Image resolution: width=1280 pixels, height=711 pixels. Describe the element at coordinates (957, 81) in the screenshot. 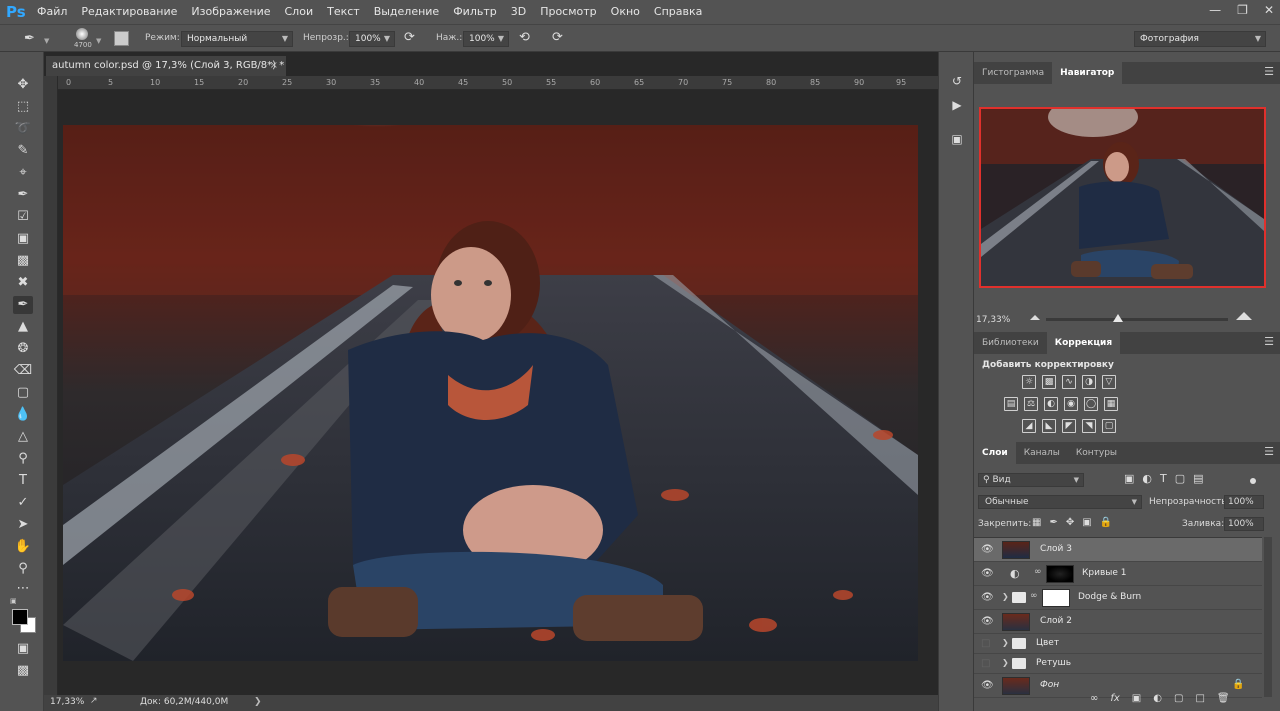

I see `history-icon: ↺` at that location.